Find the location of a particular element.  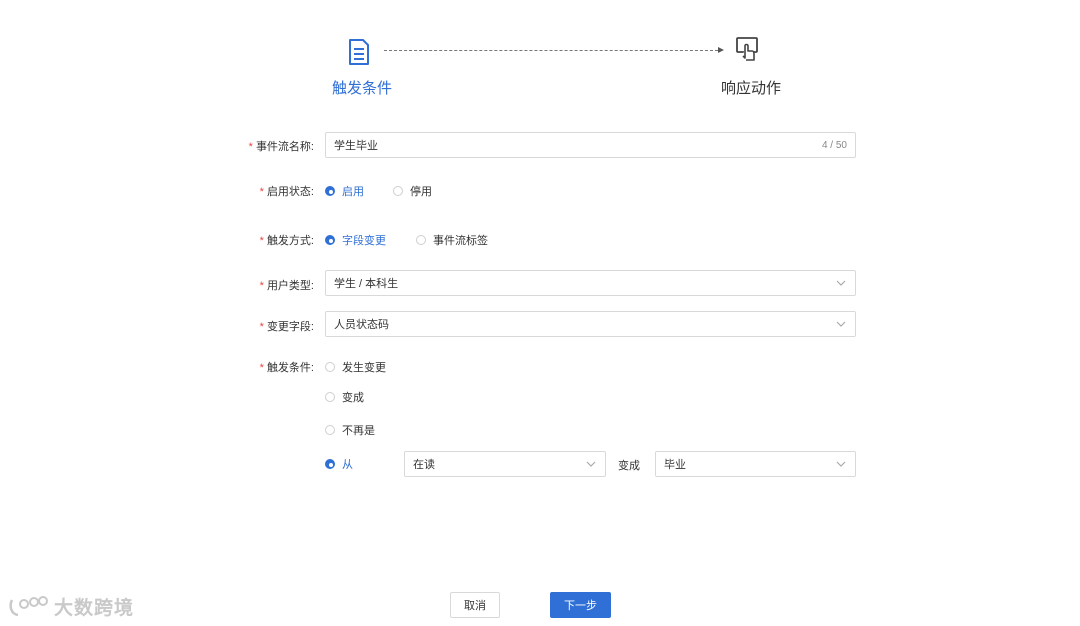

step-response-label: 响应动作 is located at coordinates (751, 87).